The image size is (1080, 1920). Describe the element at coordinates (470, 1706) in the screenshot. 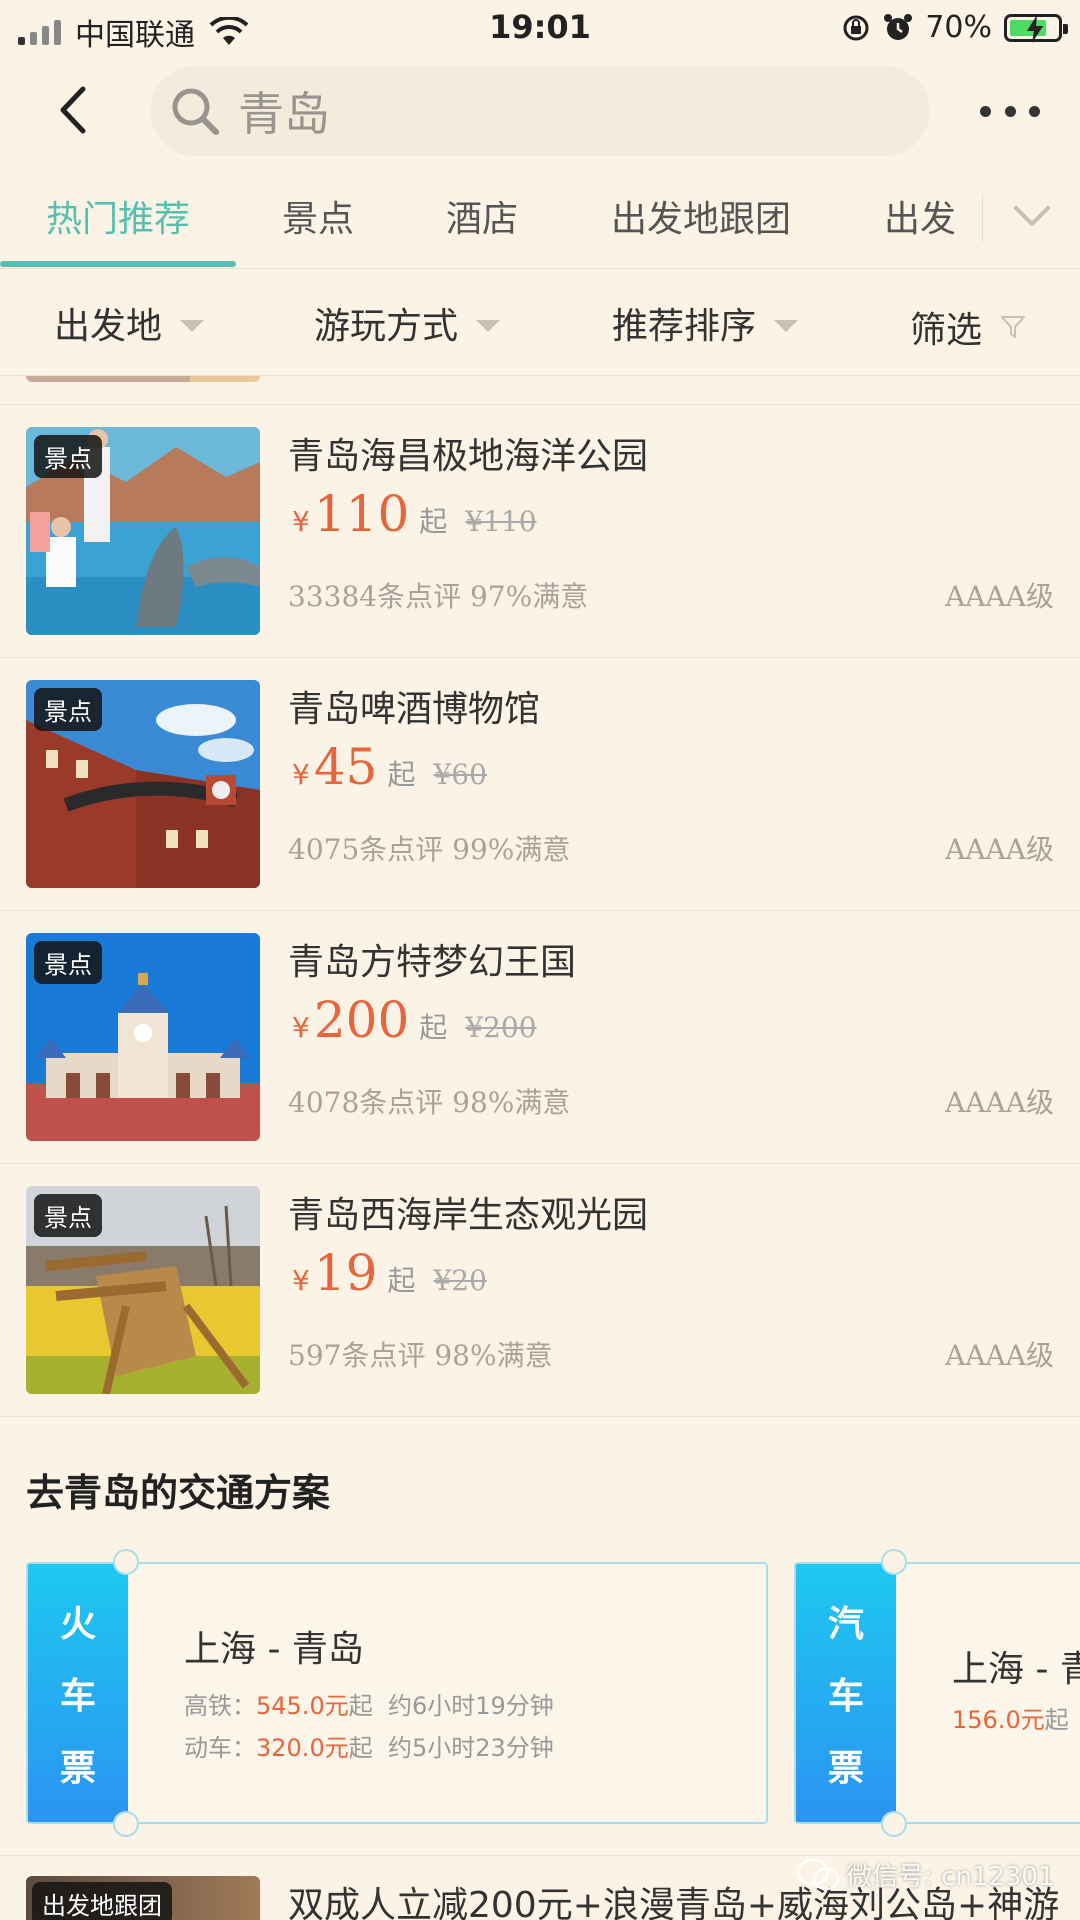

I see `duration: 约6小时19分钟` at that location.